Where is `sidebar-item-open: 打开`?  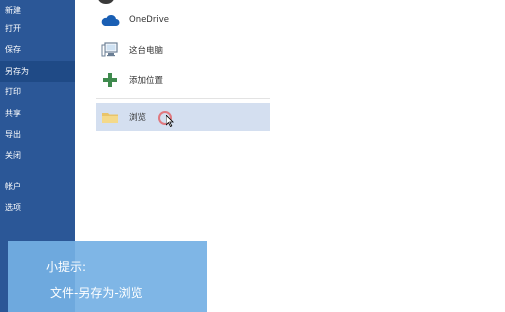 sidebar-item-open: 打开 is located at coordinates (37, 28).